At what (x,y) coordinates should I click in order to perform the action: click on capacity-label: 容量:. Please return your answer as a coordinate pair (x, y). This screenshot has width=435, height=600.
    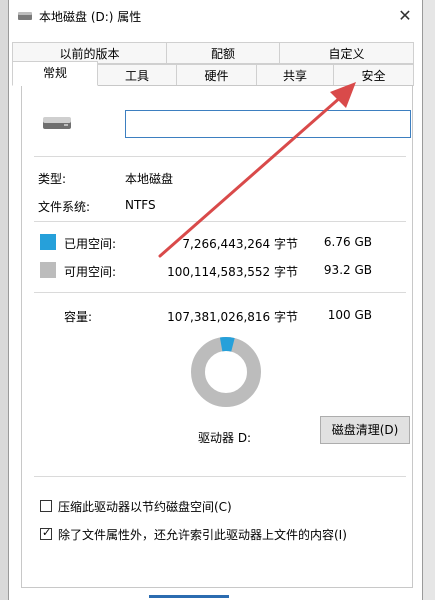
    Looking at the image, I should click on (78, 317).